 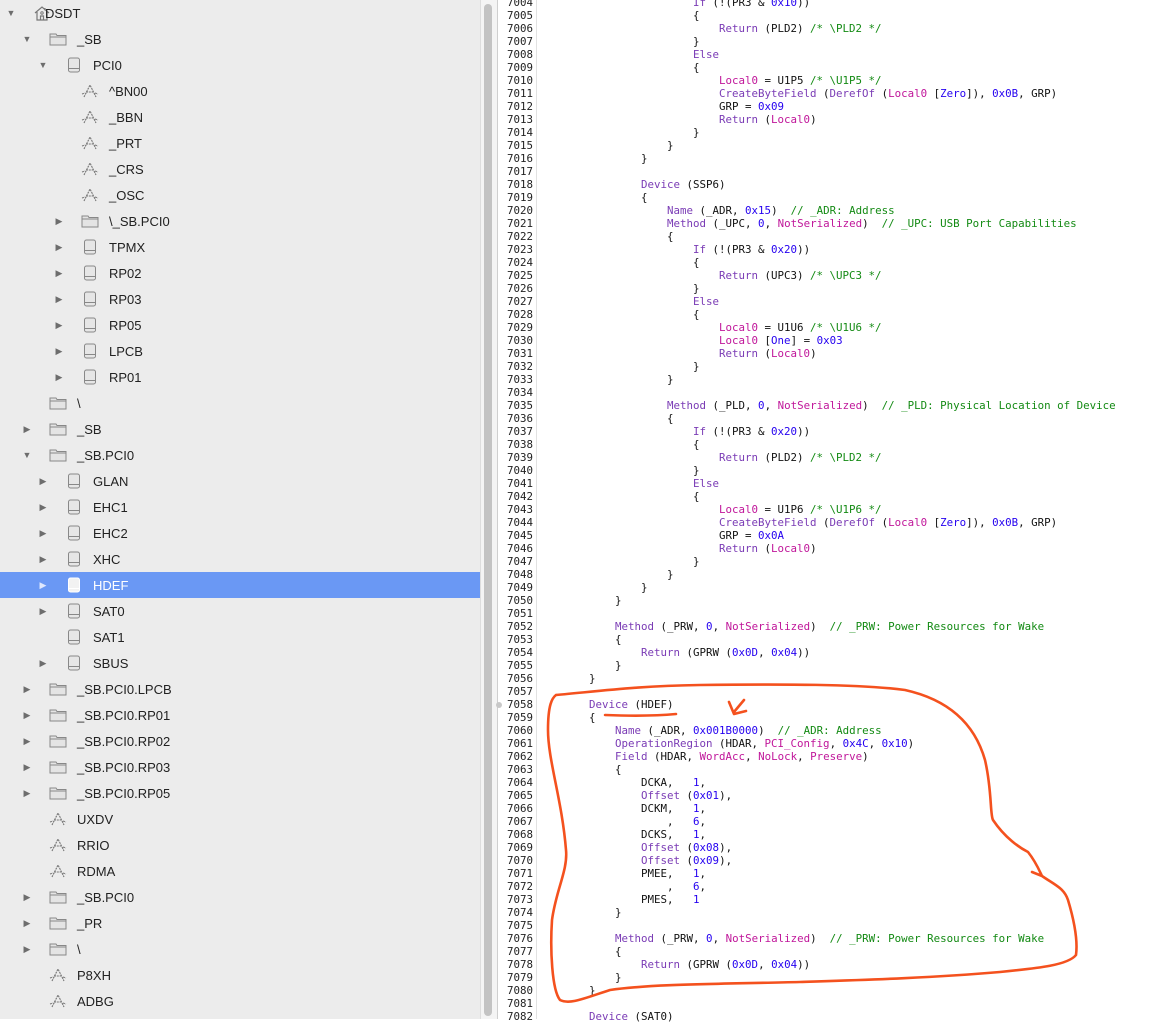 I want to click on tree-item: ▼ _SB, so click(x=240, y=39).